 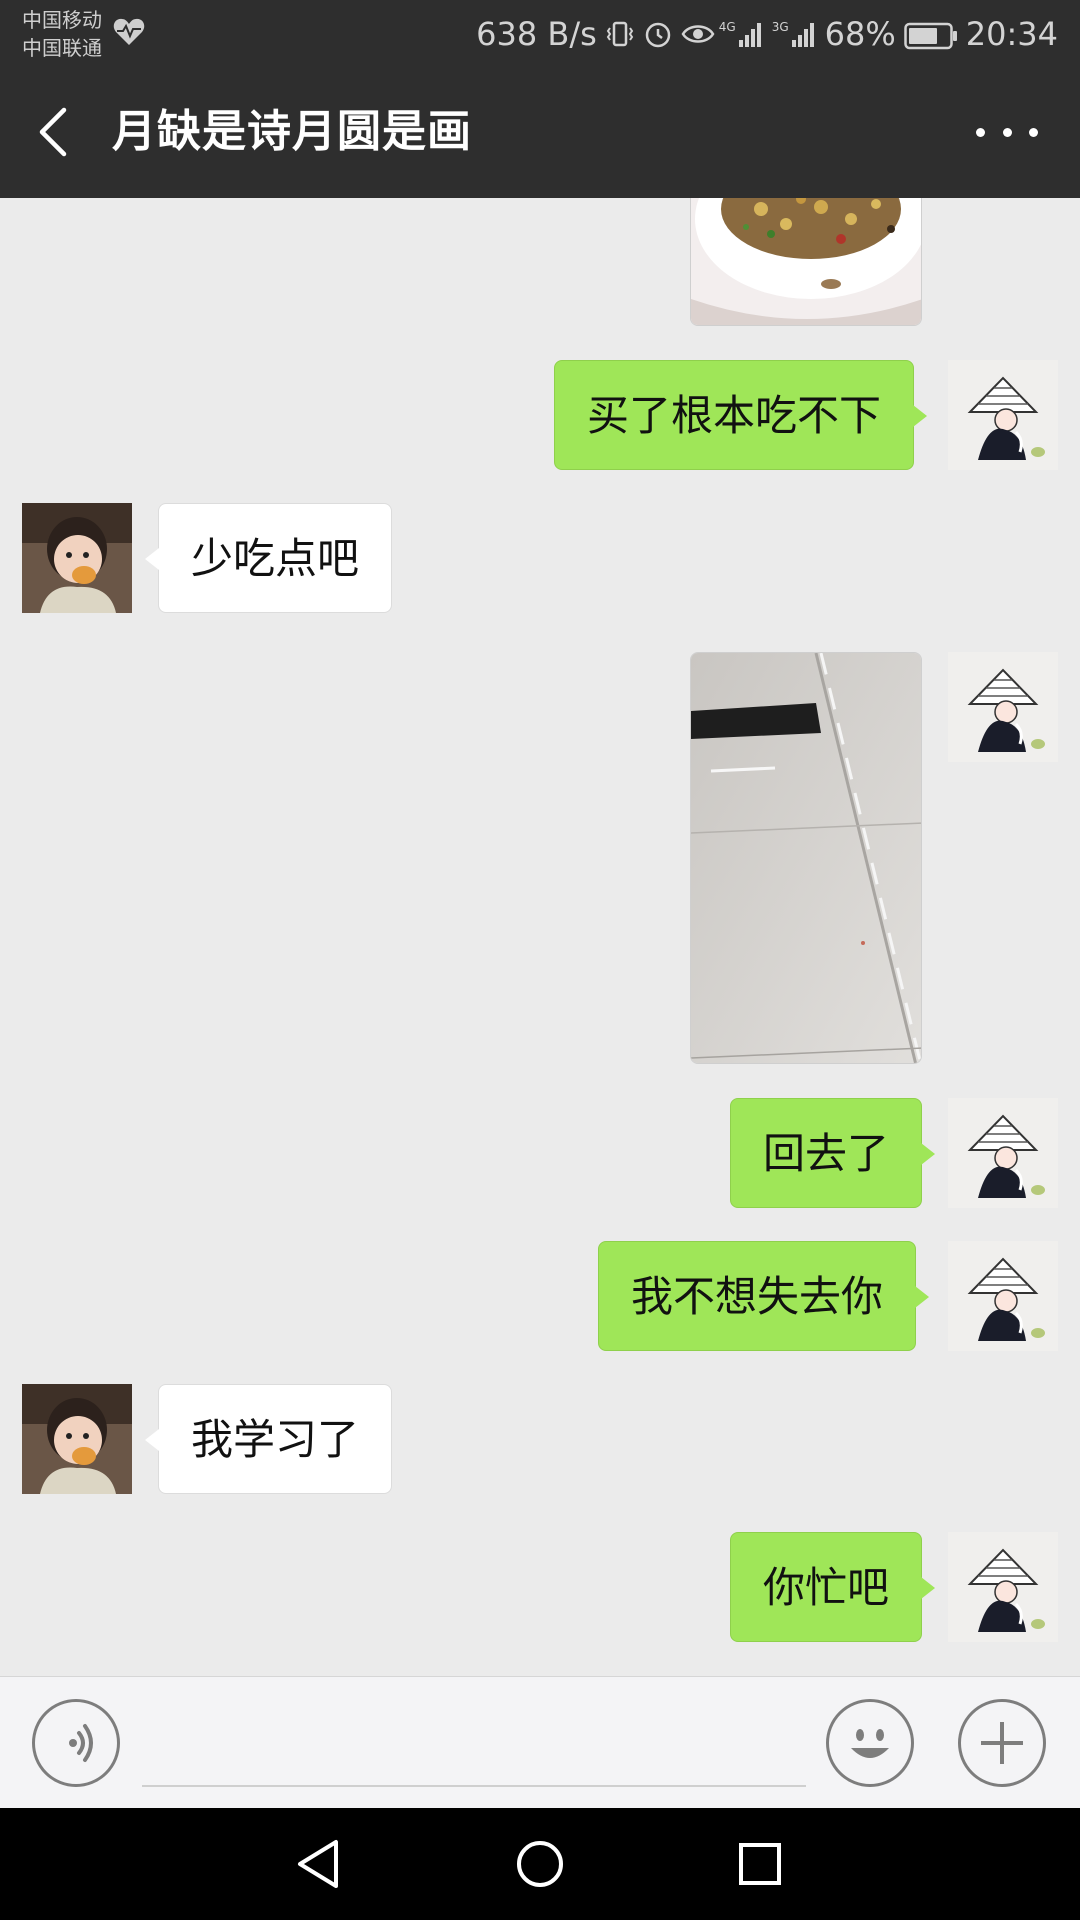 I want to click on emoji-icon, so click(x=870, y=1743).